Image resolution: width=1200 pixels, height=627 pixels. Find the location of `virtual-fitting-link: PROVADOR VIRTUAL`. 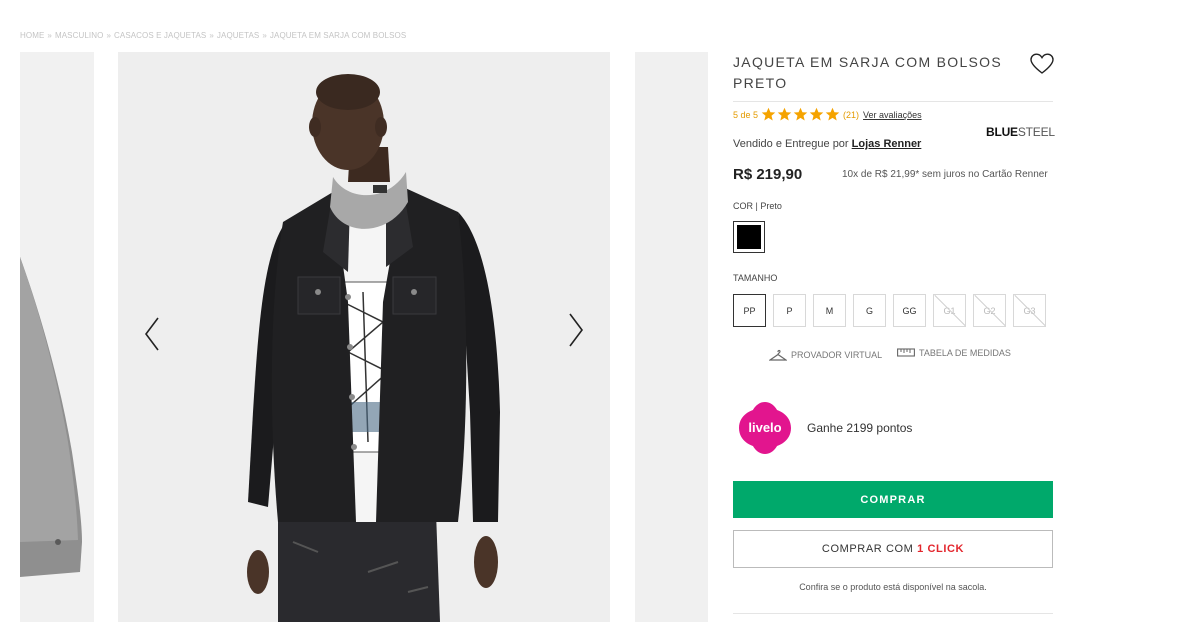

virtual-fitting-link: PROVADOR VIRTUAL is located at coordinates (825, 355).